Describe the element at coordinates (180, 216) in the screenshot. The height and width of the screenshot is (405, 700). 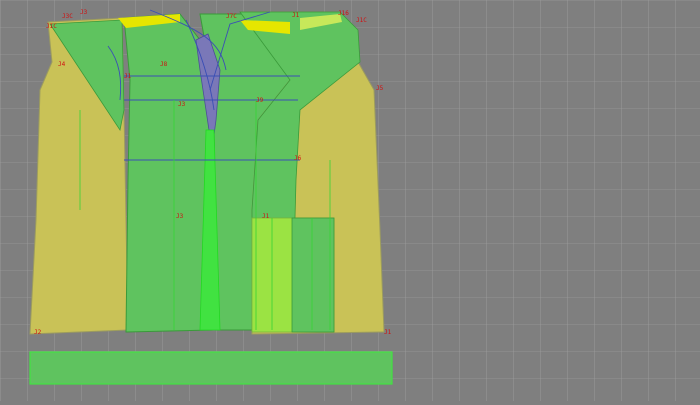
I see `point-label-j3-lower: J3` at that location.